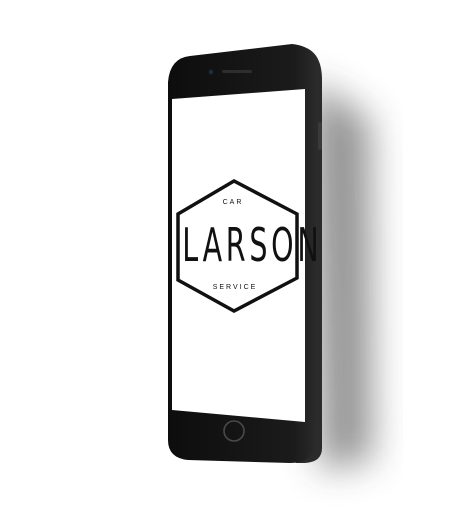 The height and width of the screenshot is (528, 475). I want to click on logo-bottom-text: SERVICE, so click(235, 287).